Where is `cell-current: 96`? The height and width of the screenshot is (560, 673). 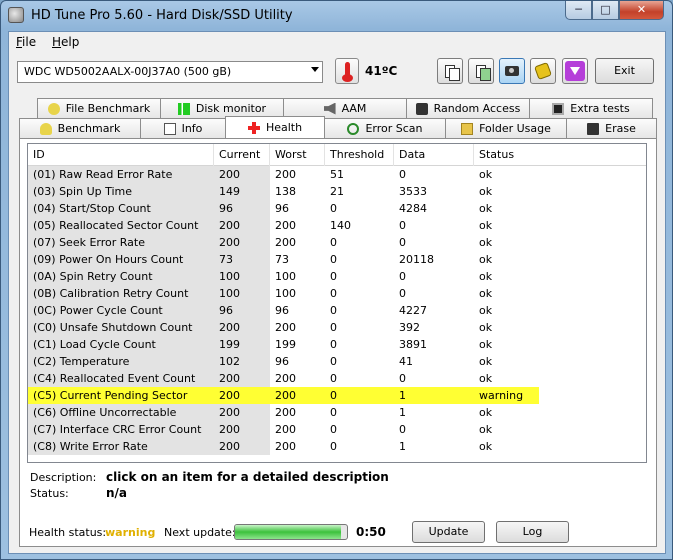
cell-current: 96 is located at coordinates (242, 310).